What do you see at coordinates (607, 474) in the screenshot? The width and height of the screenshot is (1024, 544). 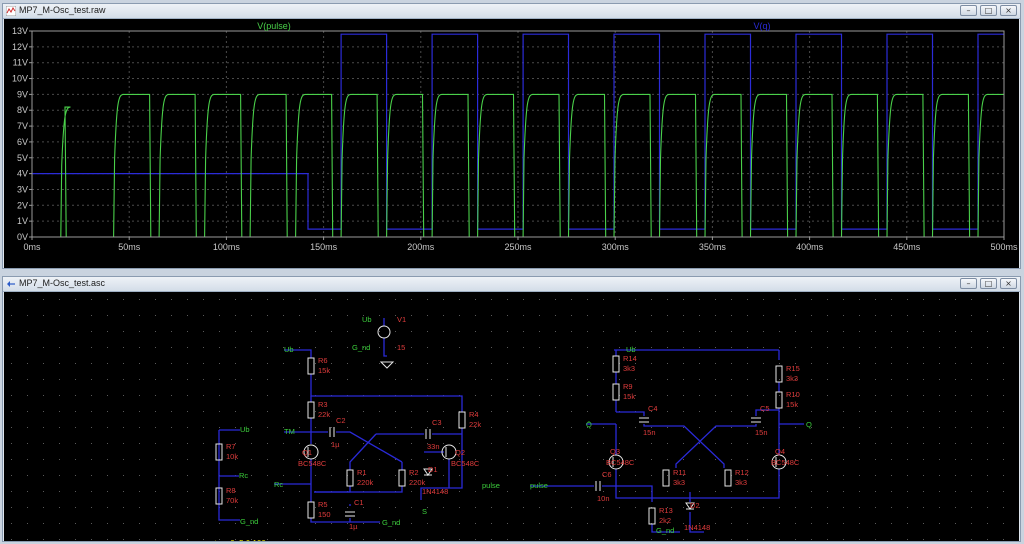 I see `part-ref-C6: C6` at bounding box center [607, 474].